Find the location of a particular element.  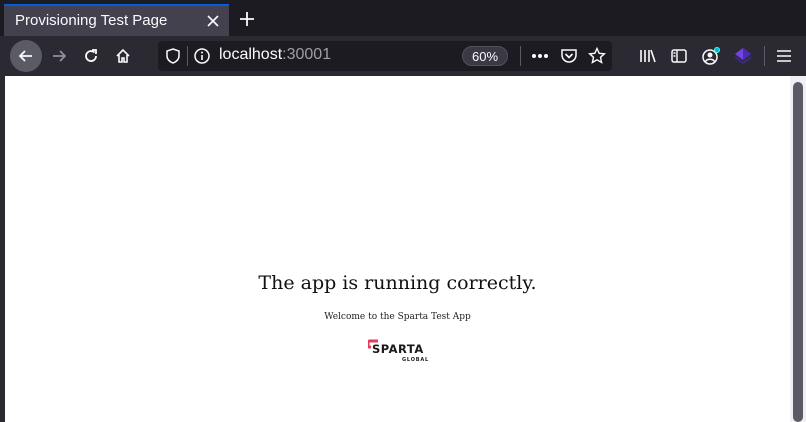

zoom-indicator: 60% is located at coordinates (485, 56).